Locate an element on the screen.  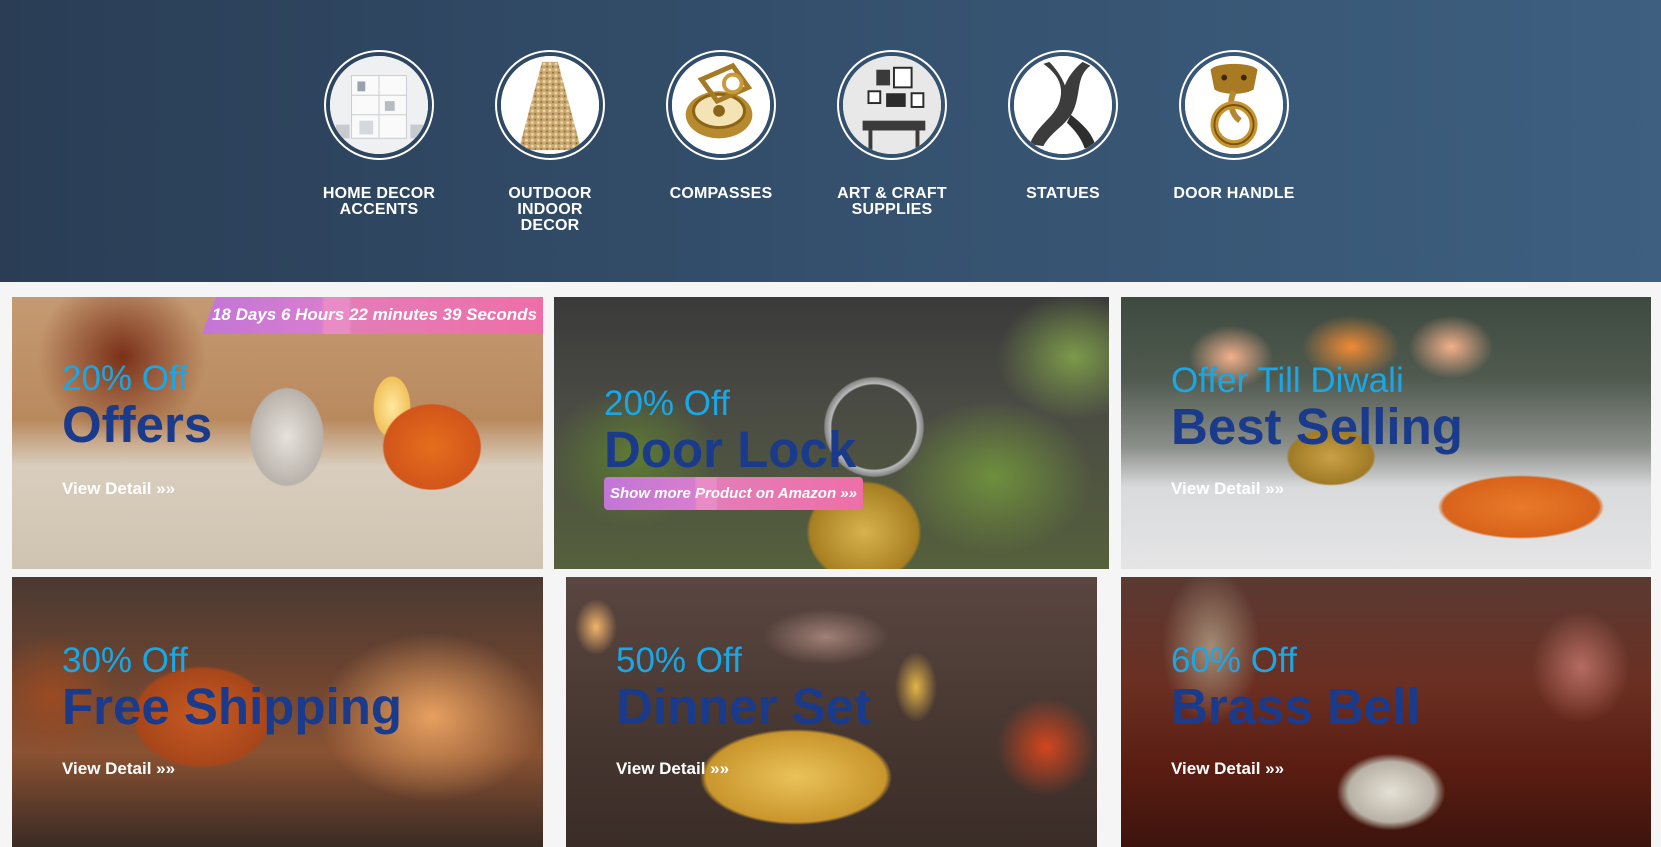
offer-card-brass-bell: 60% Off Brass Bell View Detail »» is located at coordinates (1386, 712).